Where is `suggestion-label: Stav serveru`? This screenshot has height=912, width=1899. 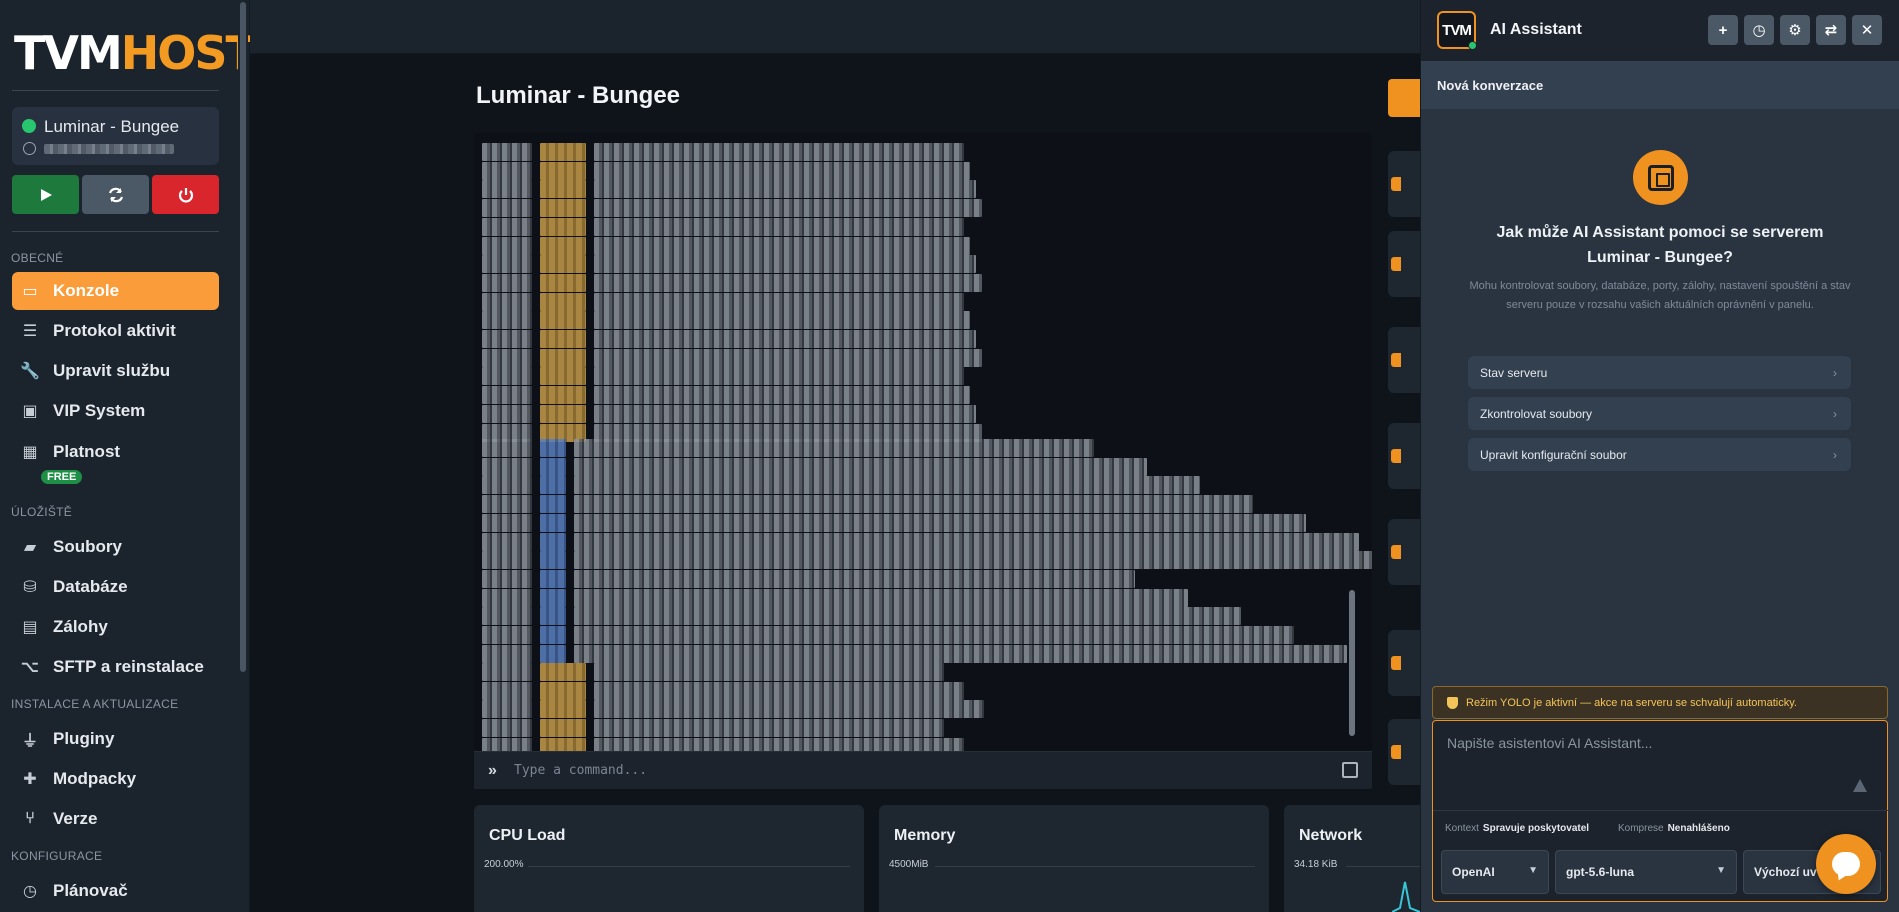 suggestion-label: Stav serveru is located at coordinates (1514, 372).